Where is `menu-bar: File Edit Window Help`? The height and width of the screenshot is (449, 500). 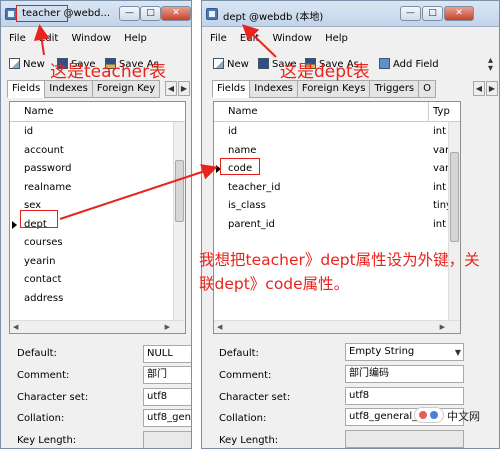 menu-bar: File Edit Window Help is located at coordinates (350, 42).